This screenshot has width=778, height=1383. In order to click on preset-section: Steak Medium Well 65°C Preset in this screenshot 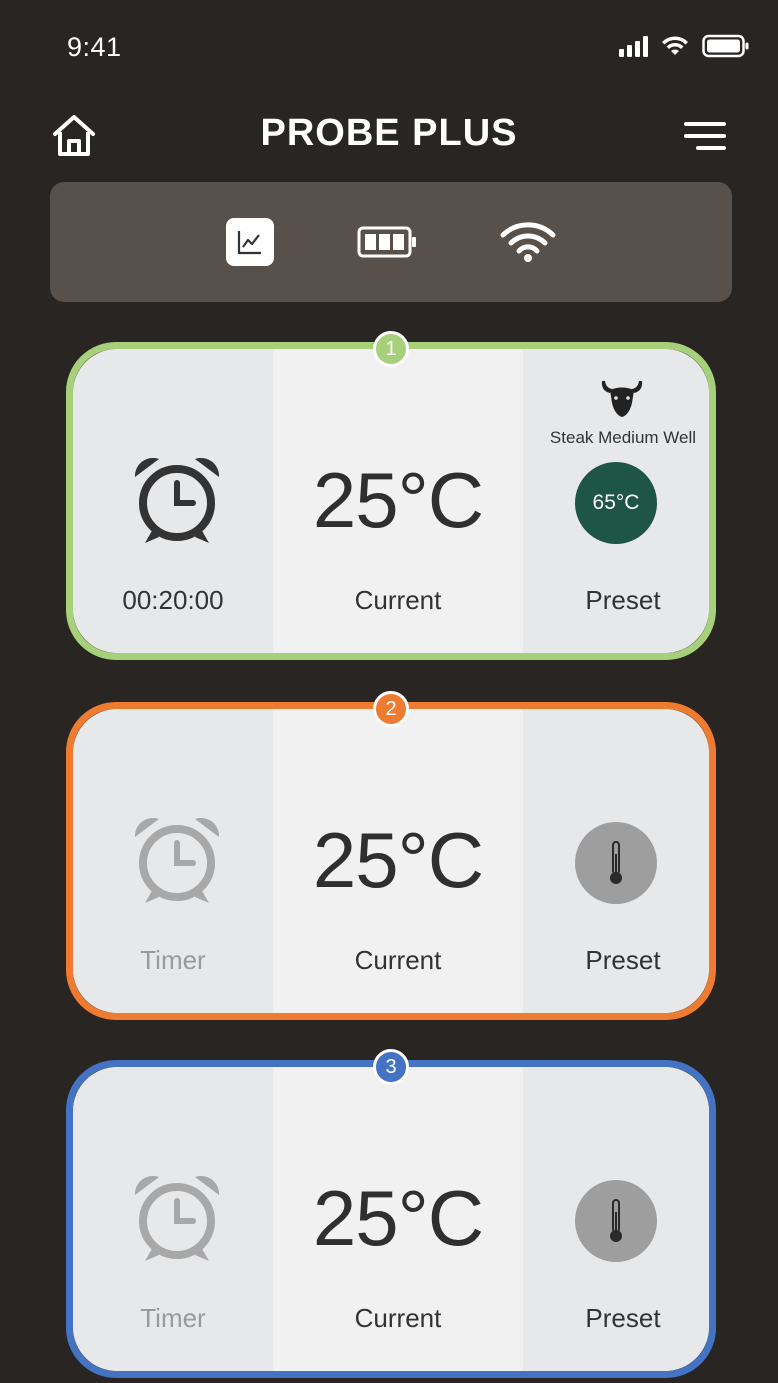, I will do `click(616, 501)`.